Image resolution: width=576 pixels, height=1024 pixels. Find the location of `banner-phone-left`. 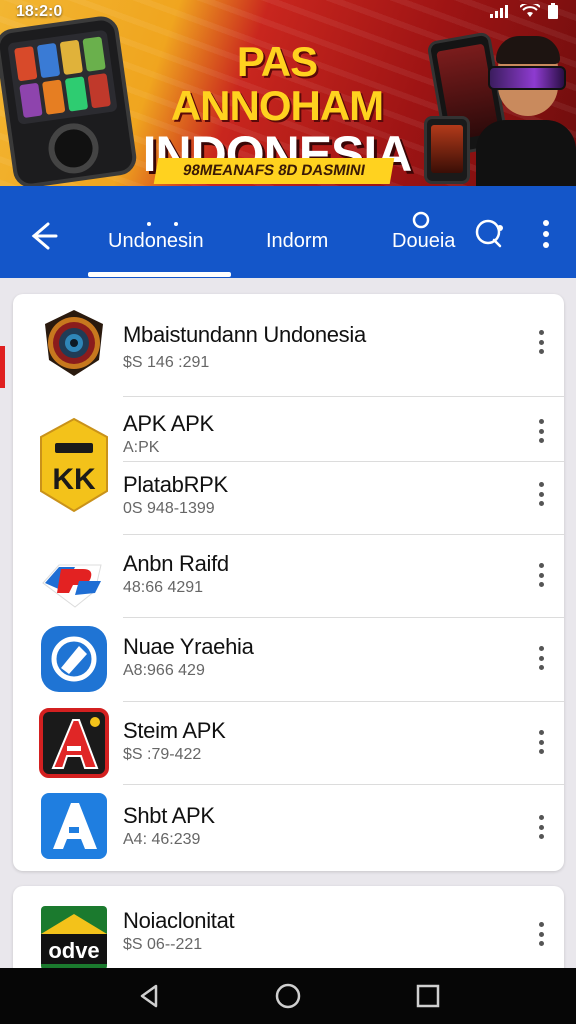

banner-phone-left is located at coordinates (69, 100).